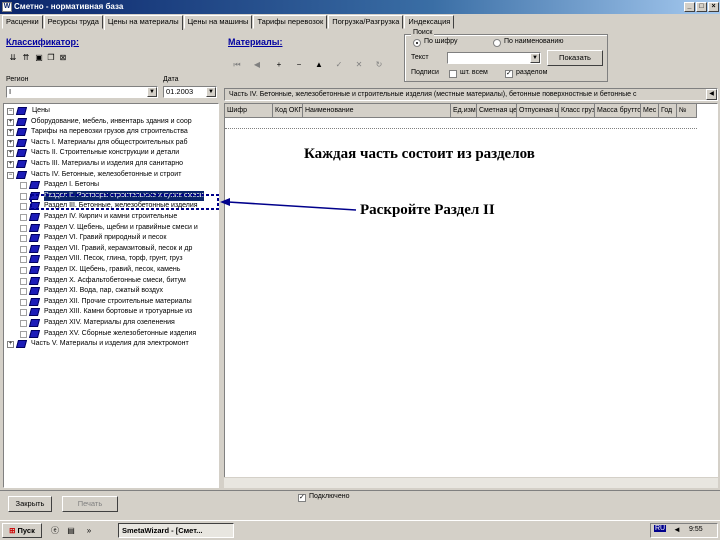 This screenshot has width=720, height=540. What do you see at coordinates (7, 7) in the screenshot?
I see `app-icon: W` at bounding box center [7, 7].